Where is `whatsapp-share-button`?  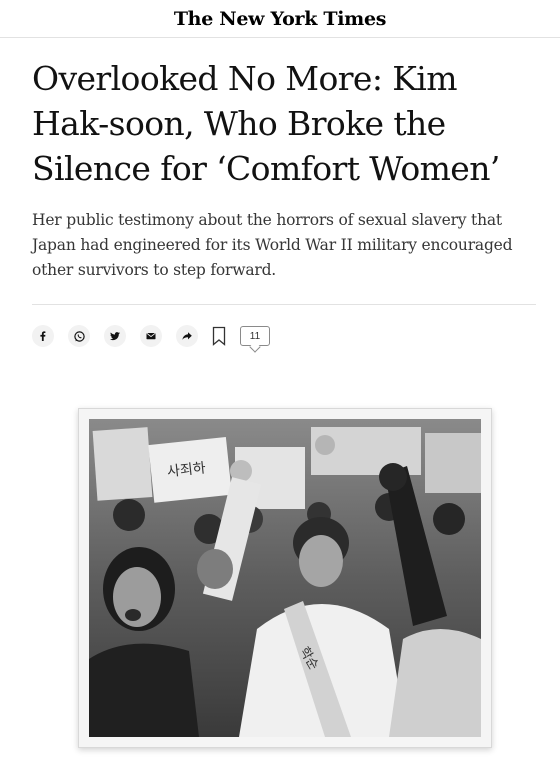
whatsapp-share-button is located at coordinates (79, 336).